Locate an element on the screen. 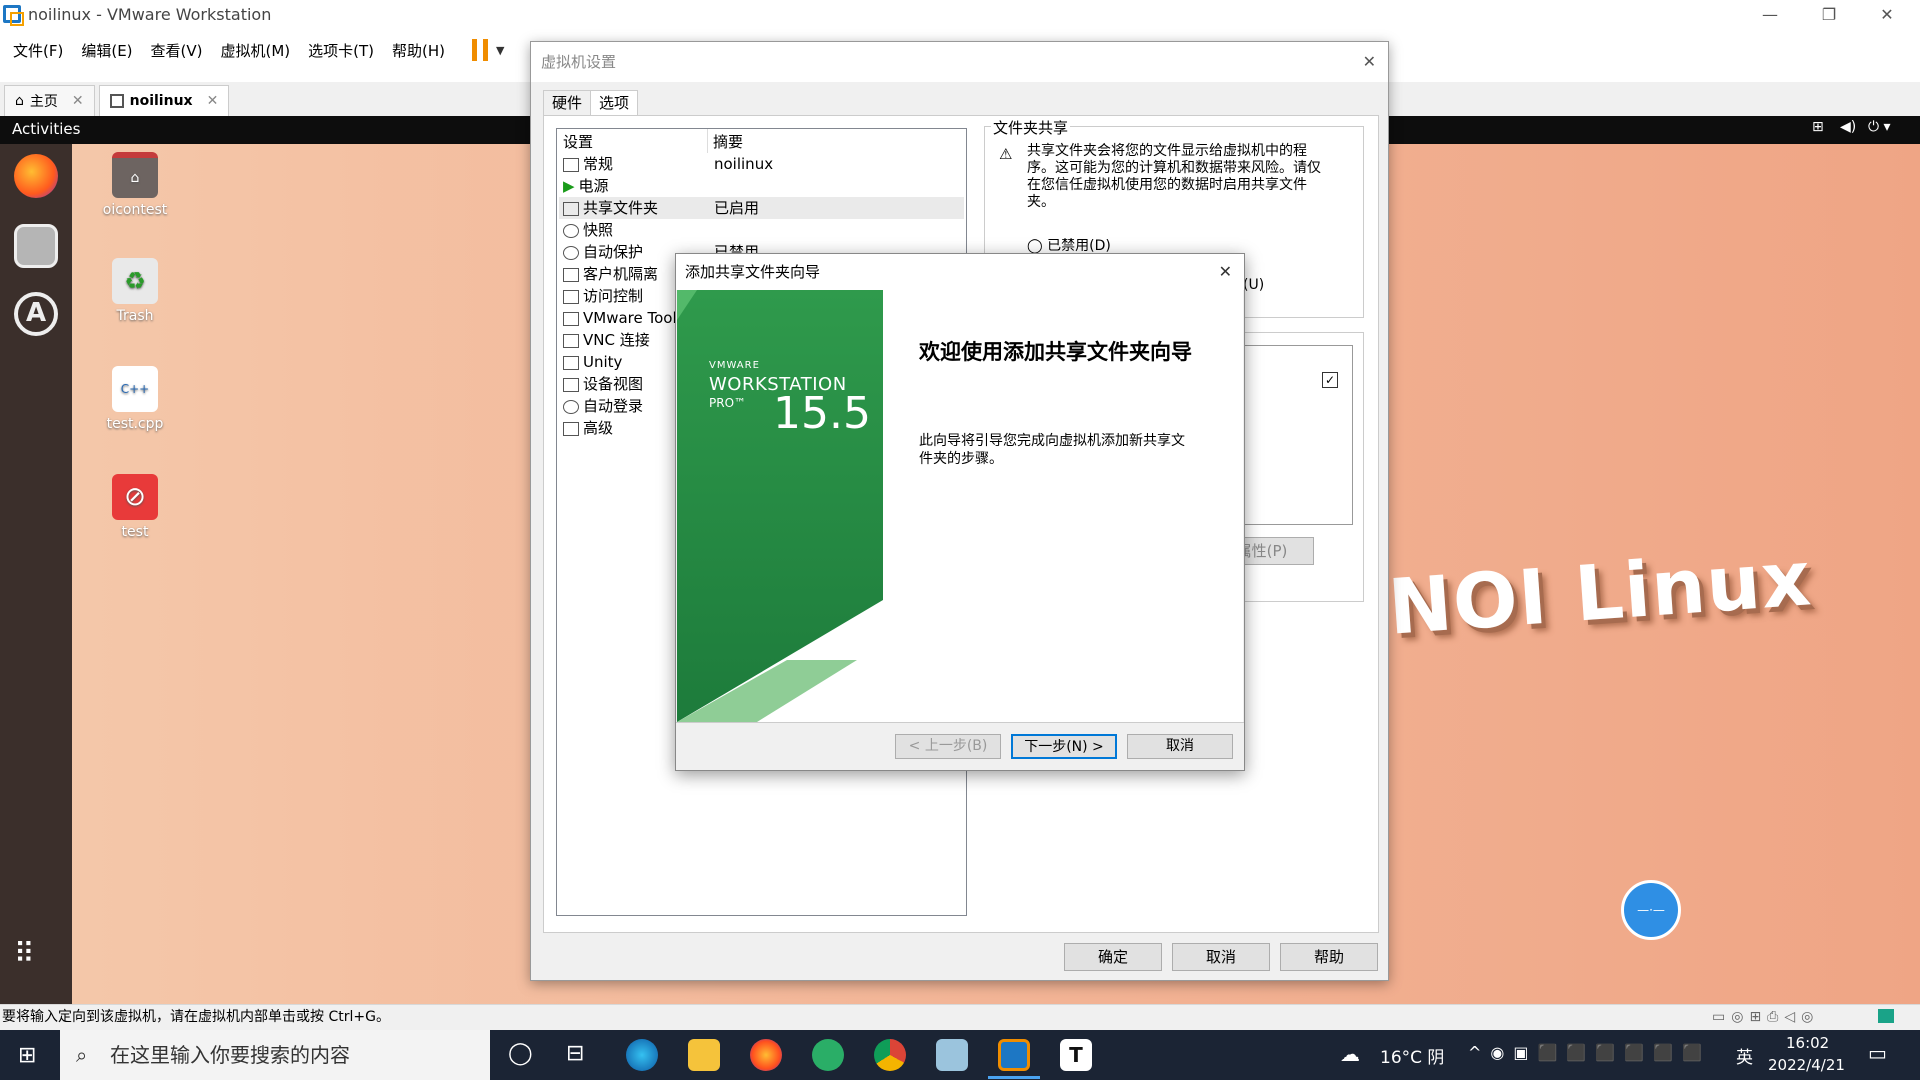 The width and height of the screenshot is (1920, 1080). device-status-icons: ▭◎⊞⎙◁◎ is located at coordinates (1765, 1017).